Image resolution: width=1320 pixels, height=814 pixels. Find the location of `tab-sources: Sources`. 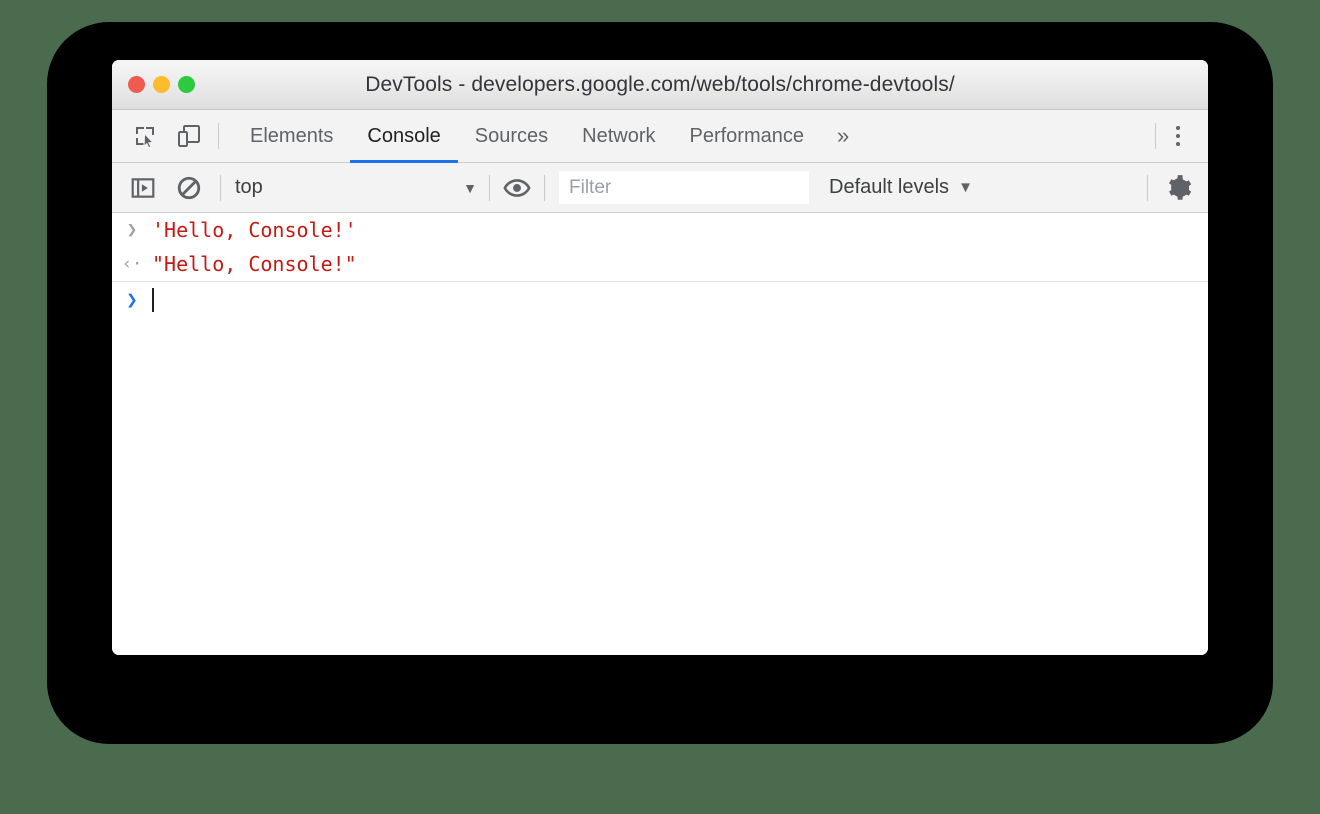

tab-sources: Sources is located at coordinates (511, 136).